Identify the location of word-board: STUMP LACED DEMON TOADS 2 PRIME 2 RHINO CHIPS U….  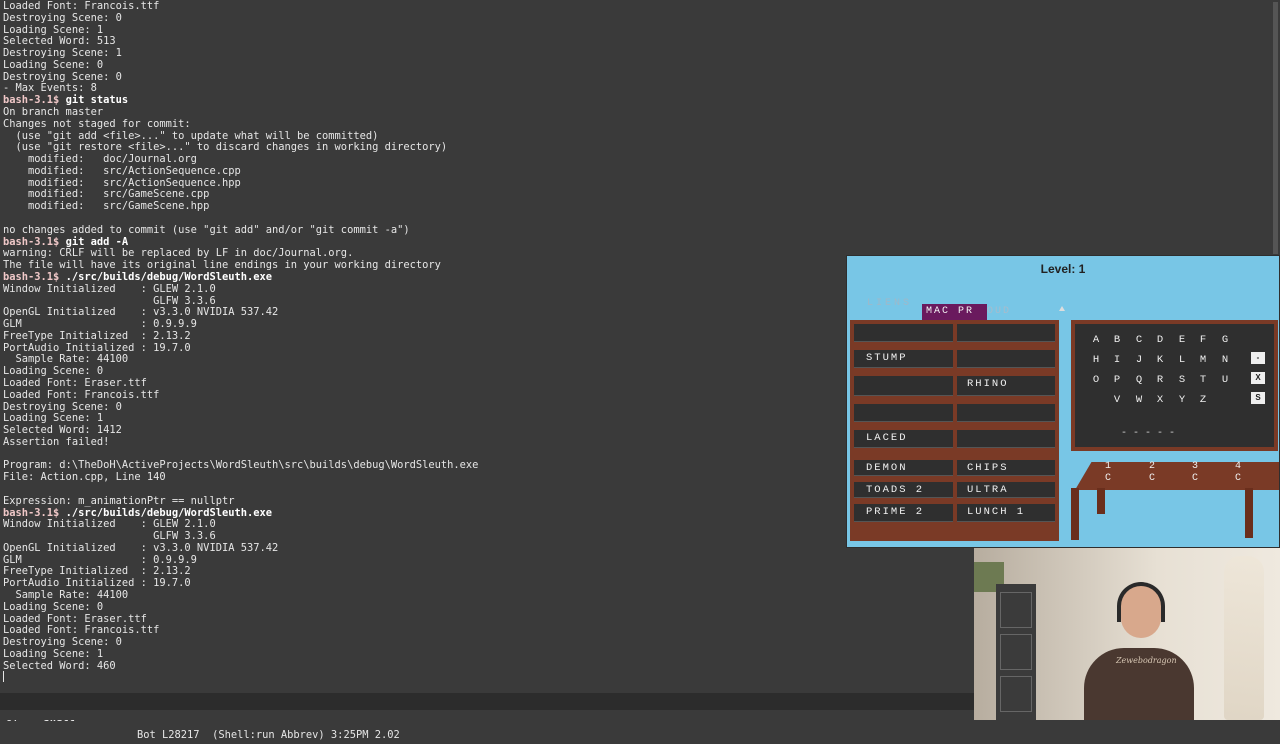
(954, 430).